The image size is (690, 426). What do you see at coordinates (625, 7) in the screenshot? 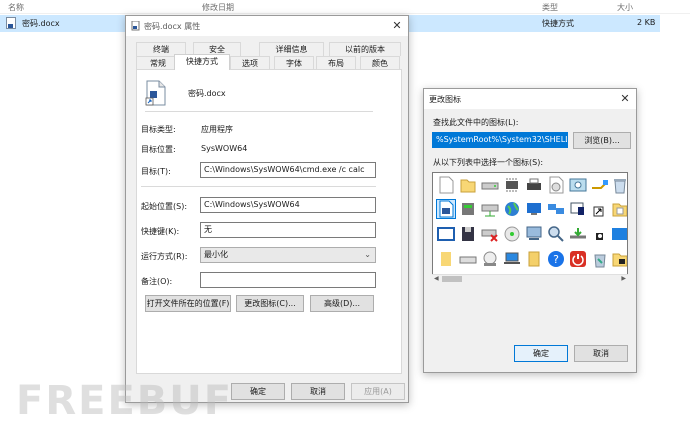
I see `column-size: 大小` at bounding box center [625, 7].